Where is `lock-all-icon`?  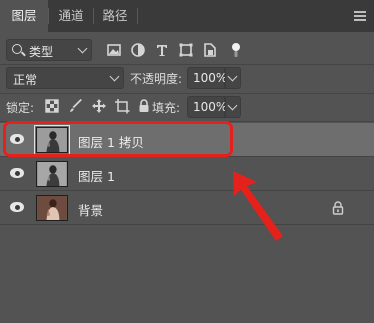
lock-all-icon is located at coordinates (144, 106).